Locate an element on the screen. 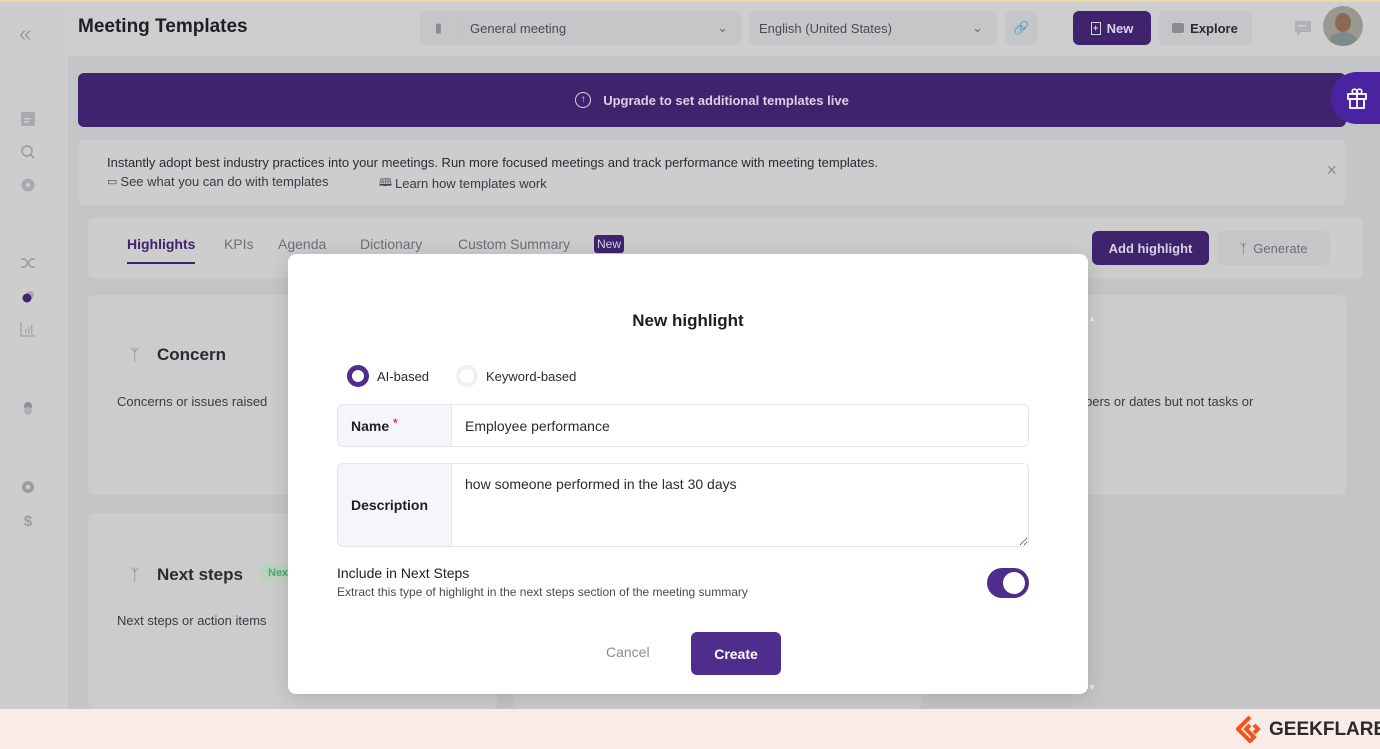  gift-icon is located at coordinates (1357, 98).